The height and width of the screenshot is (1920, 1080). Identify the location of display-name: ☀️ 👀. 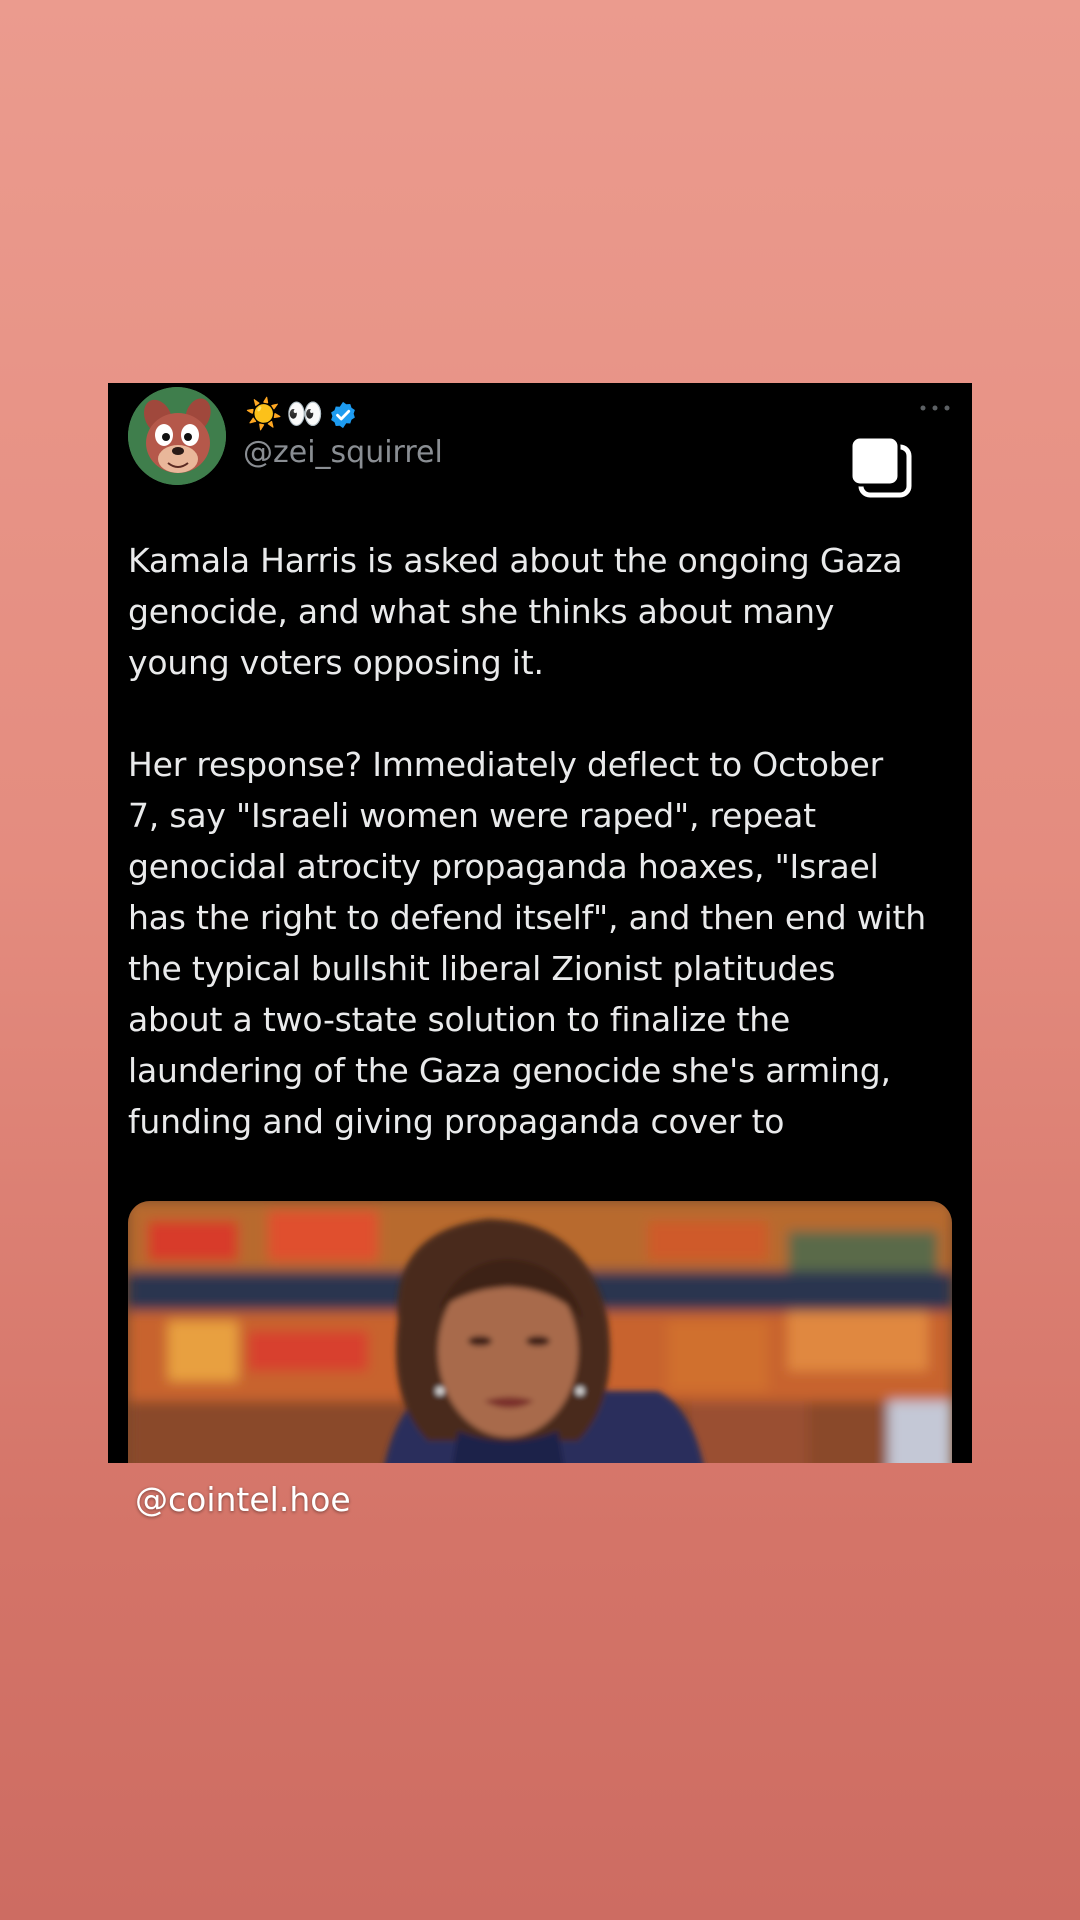
(301, 415).